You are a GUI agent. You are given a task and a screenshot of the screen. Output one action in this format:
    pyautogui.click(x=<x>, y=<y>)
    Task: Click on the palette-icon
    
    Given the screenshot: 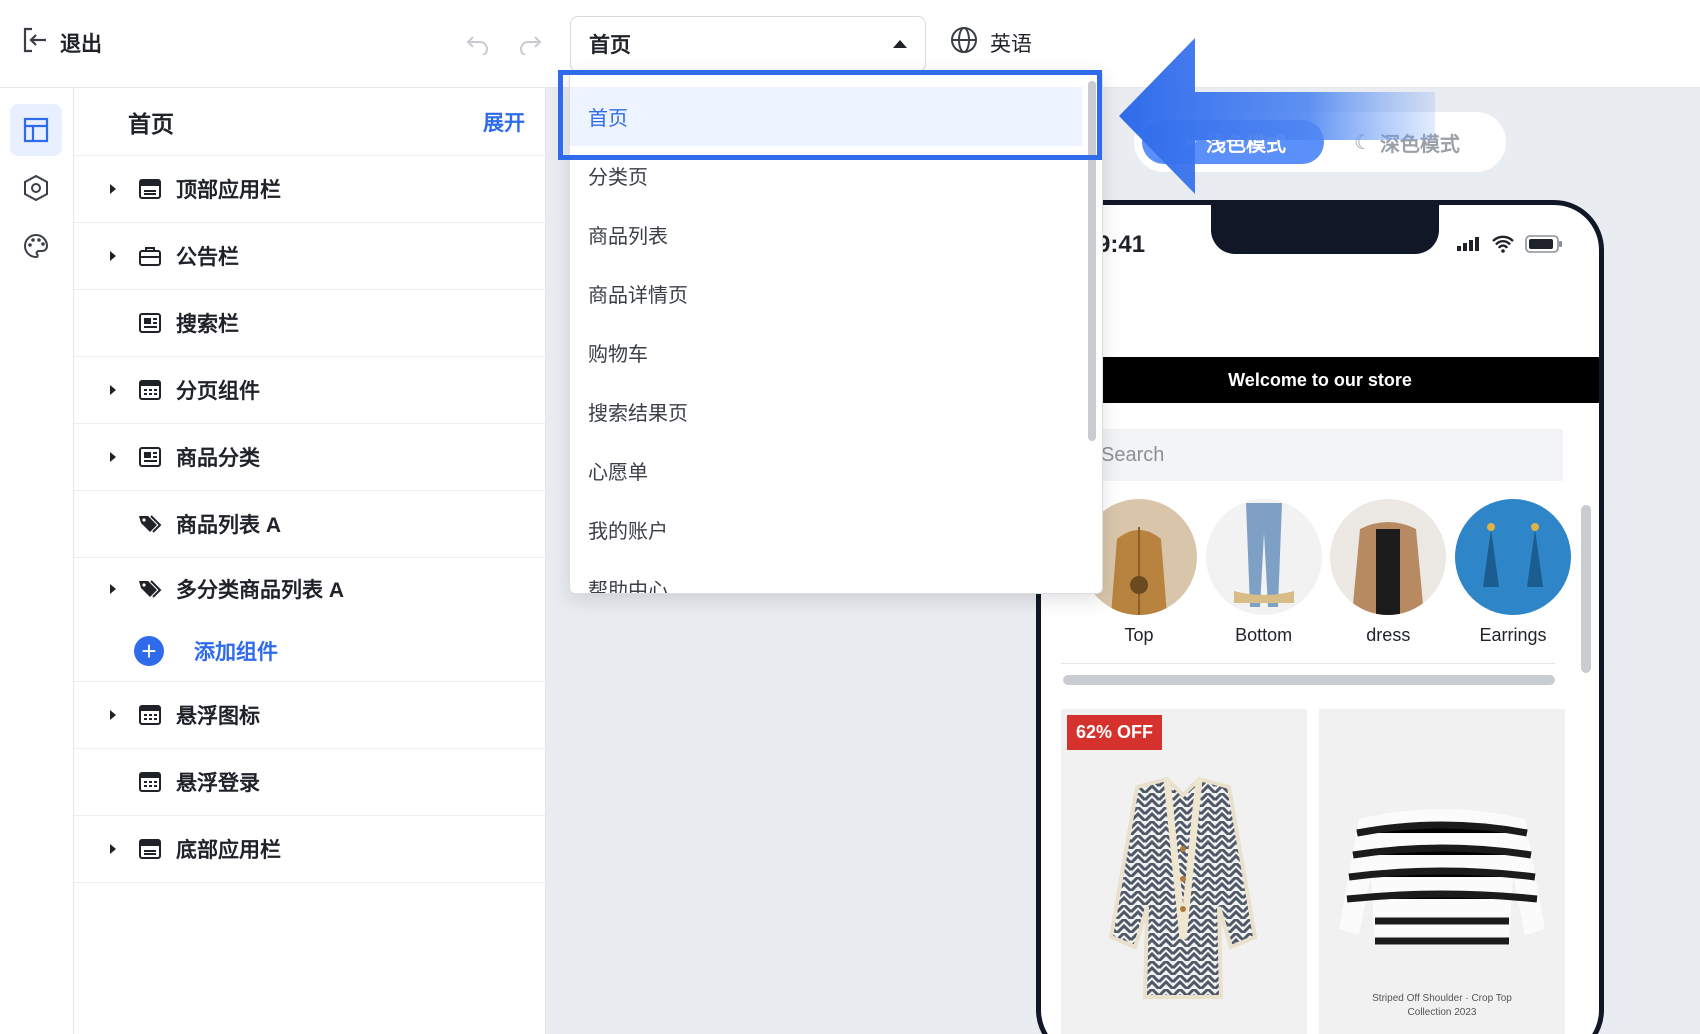 What is the action you would take?
    pyautogui.click(x=36, y=246)
    